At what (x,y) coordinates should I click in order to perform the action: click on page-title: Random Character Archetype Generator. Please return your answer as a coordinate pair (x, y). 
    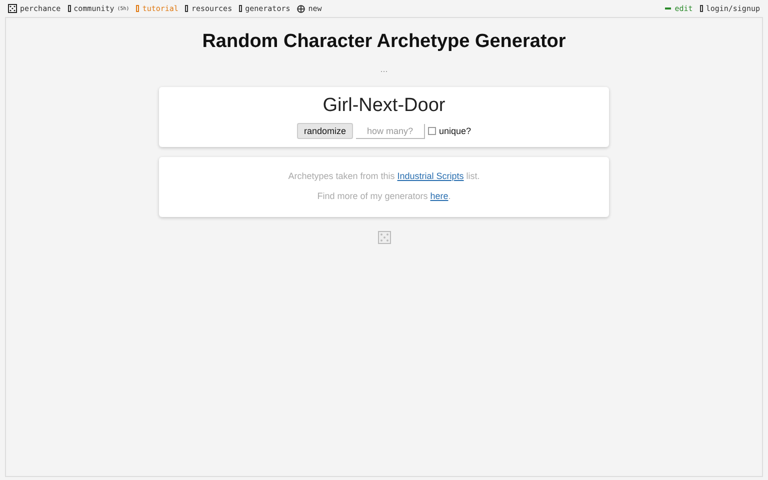
    Looking at the image, I should click on (384, 42).